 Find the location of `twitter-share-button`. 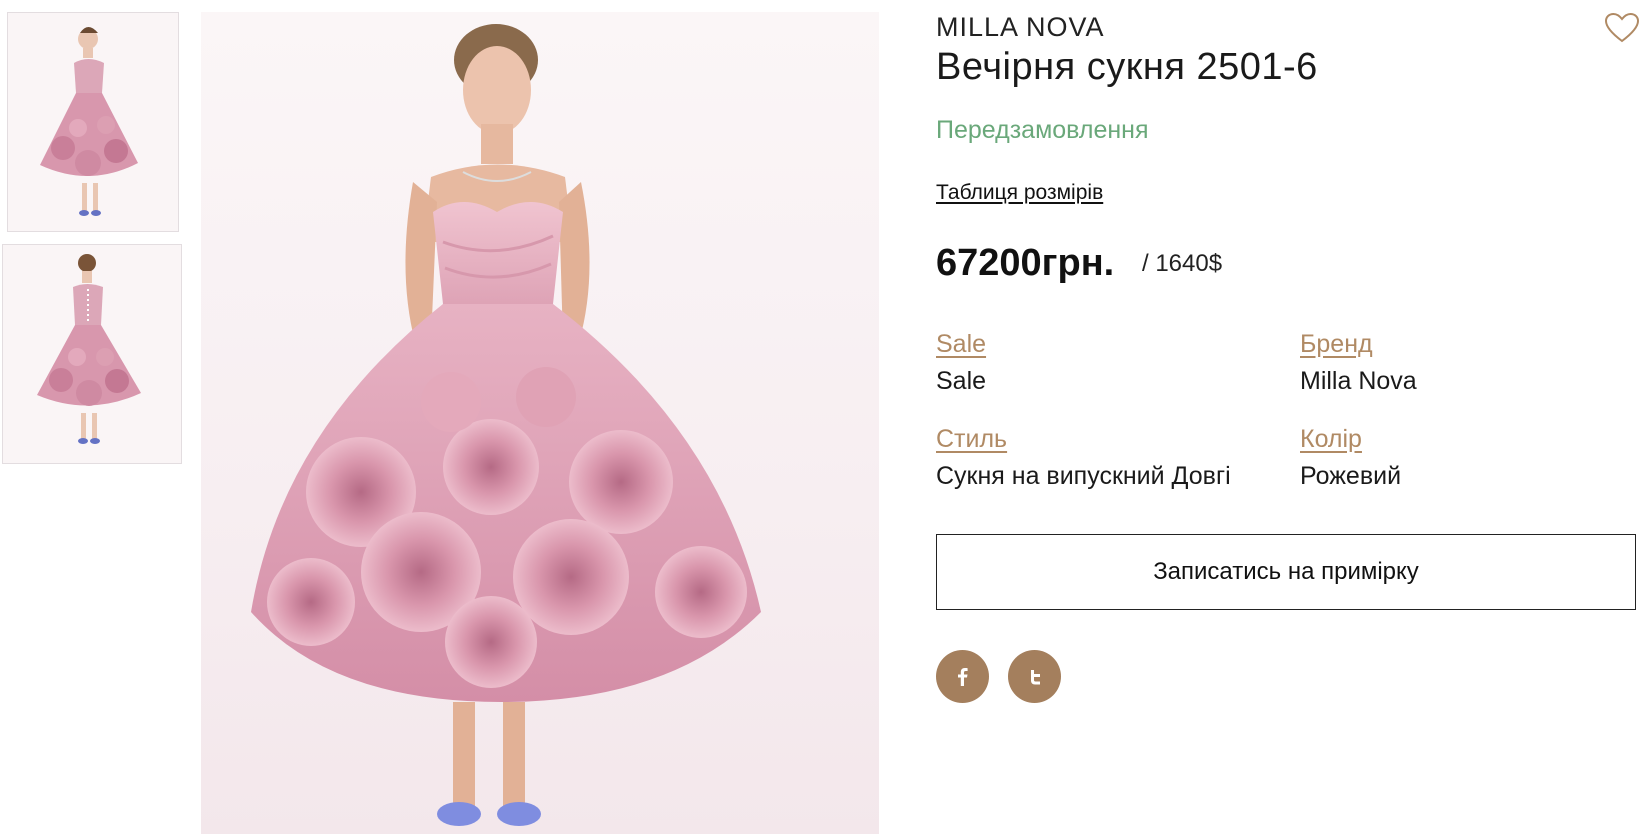

twitter-share-button is located at coordinates (1034, 676).